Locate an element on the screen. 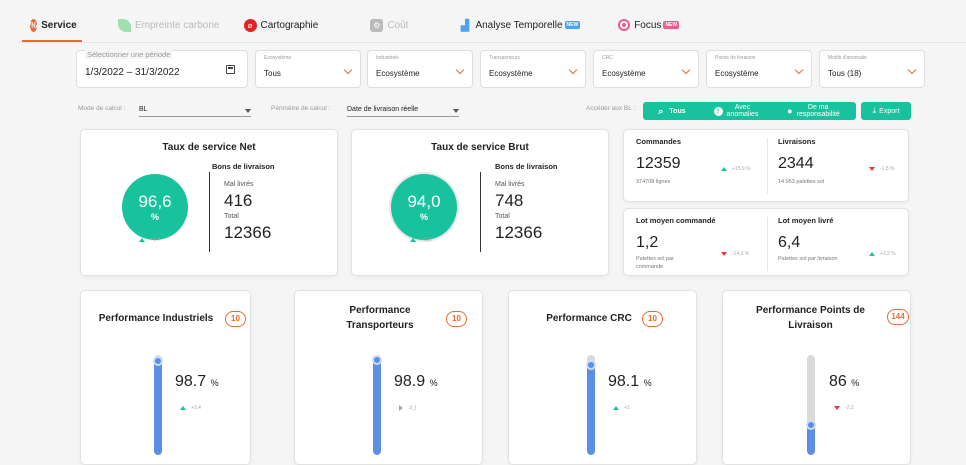 The height and width of the screenshot is (465, 966). alert-icon: ! is located at coordinates (718, 111).